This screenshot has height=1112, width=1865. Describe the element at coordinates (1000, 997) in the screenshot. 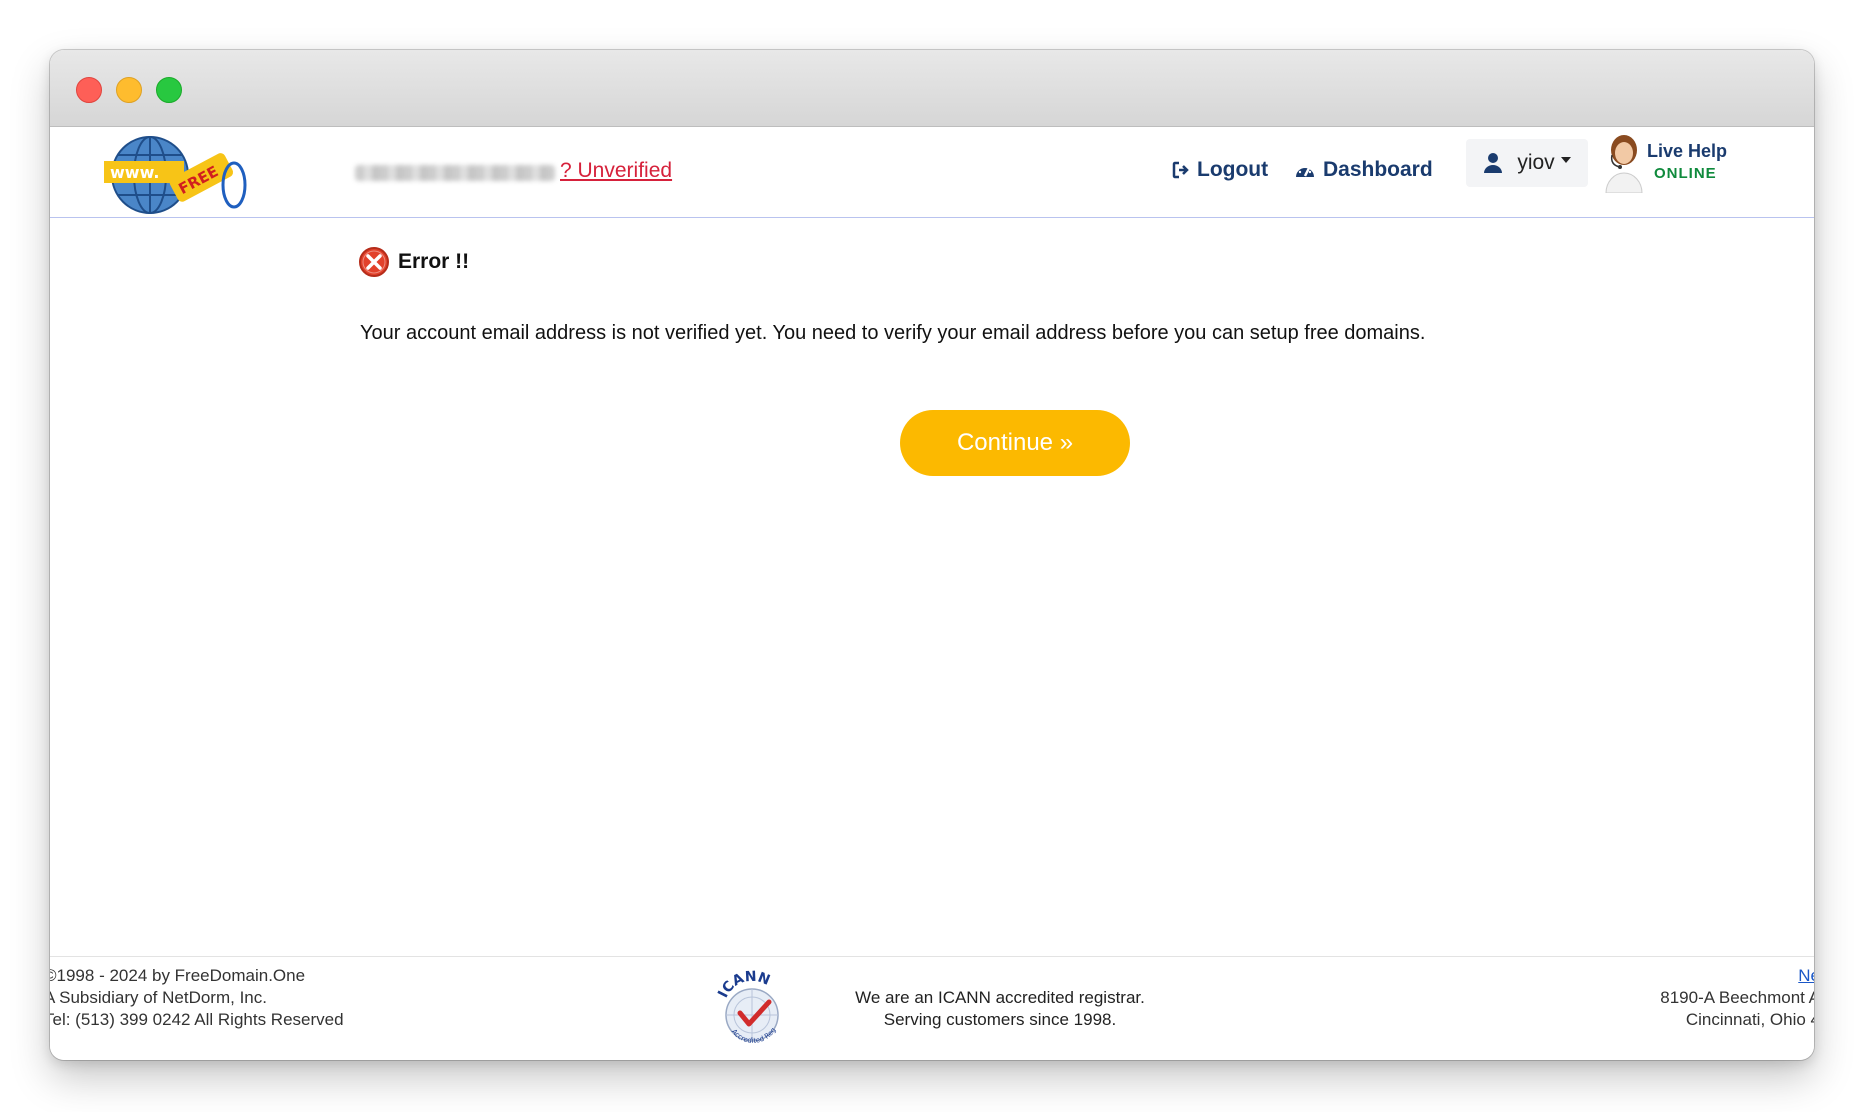

I see `icann-line-1: We are an ICANN accredited registrar.` at that location.